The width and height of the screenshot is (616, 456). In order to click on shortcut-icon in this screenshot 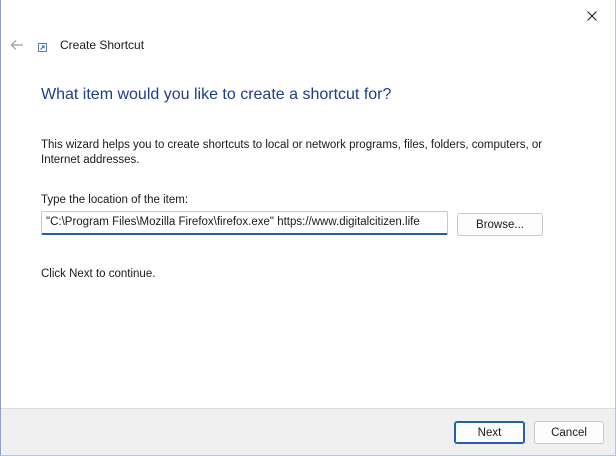, I will do `click(42, 47)`.